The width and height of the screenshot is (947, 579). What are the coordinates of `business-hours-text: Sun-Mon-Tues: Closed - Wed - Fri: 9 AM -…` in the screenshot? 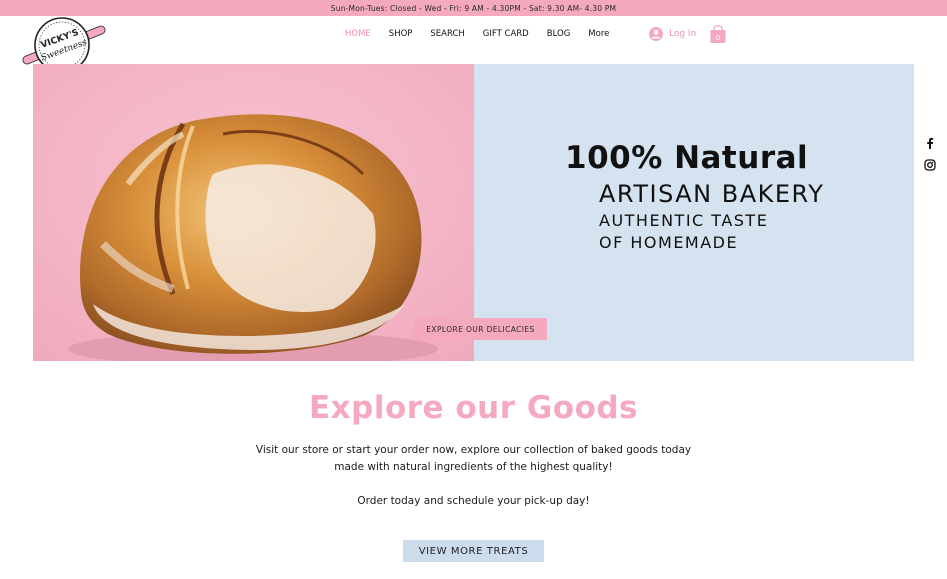 It's located at (473, 8).